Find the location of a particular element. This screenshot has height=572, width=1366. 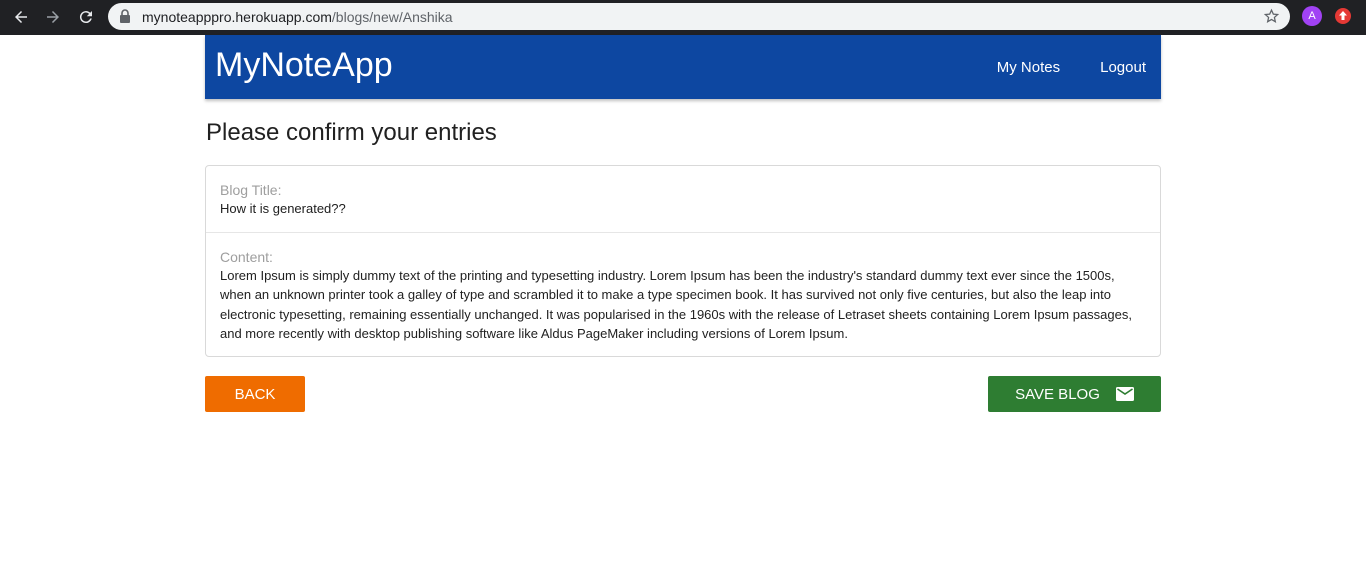

save-blog-button-label: Save Blog is located at coordinates (1057, 394).